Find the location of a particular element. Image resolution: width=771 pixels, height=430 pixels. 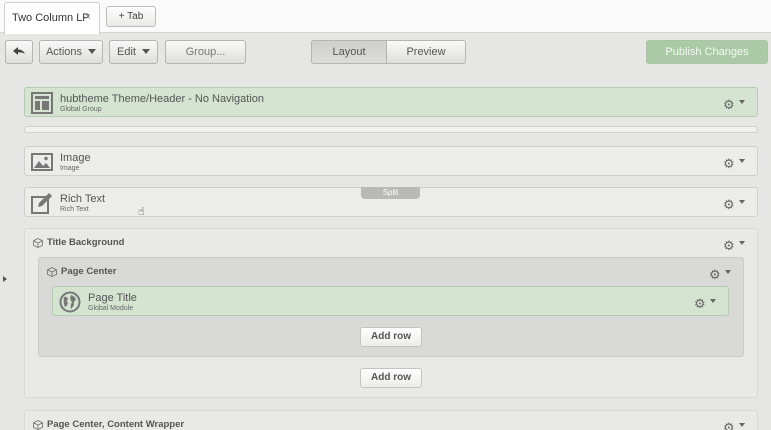

actions-dropdown: Actions is located at coordinates (71, 52).